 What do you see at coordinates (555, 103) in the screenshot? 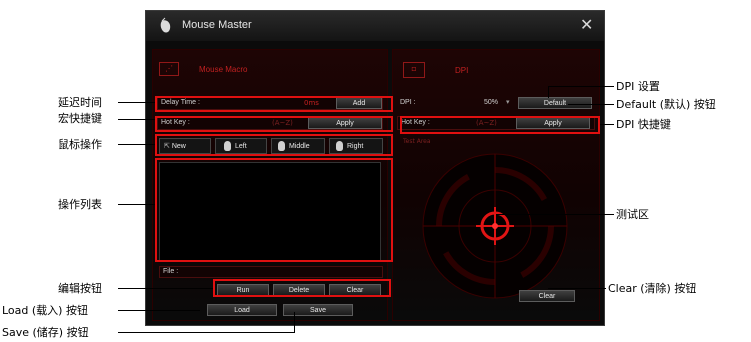
I see `default-button: Default` at bounding box center [555, 103].